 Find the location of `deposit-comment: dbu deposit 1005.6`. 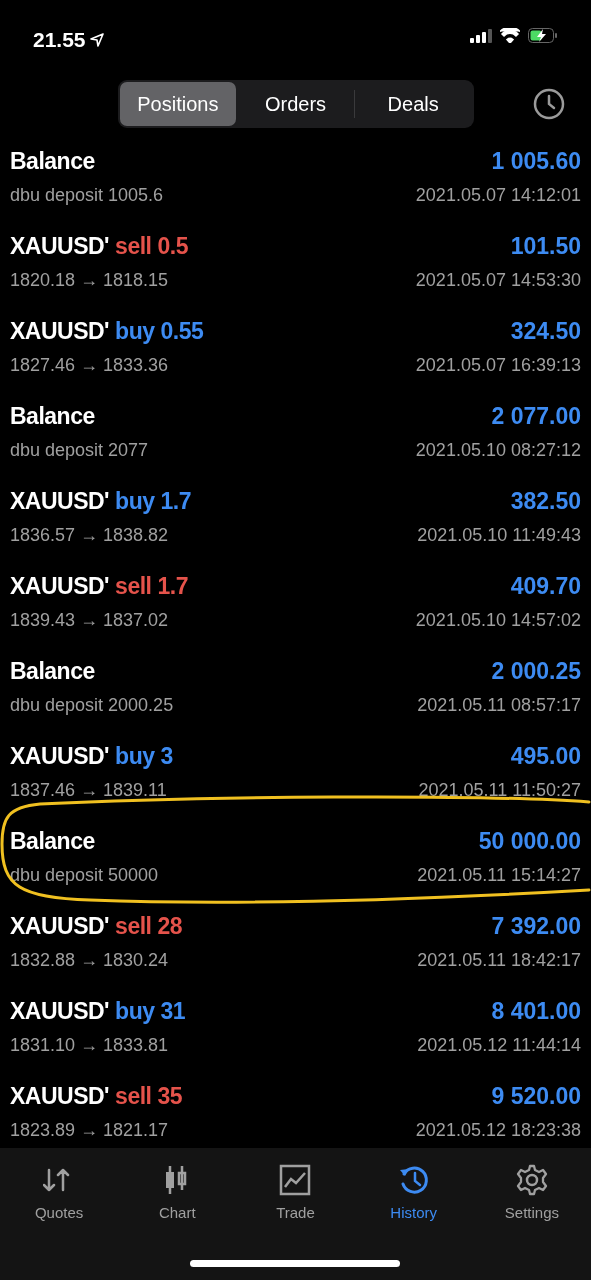

deposit-comment: dbu deposit 1005.6 is located at coordinates (87, 195).